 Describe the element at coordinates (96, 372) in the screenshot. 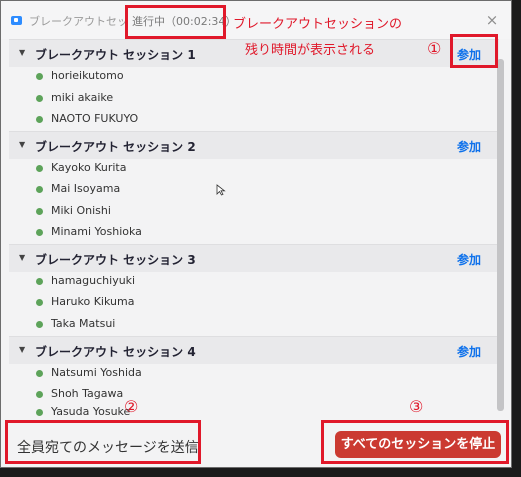

I see `participant-name: Natsumi Yoshida` at that location.